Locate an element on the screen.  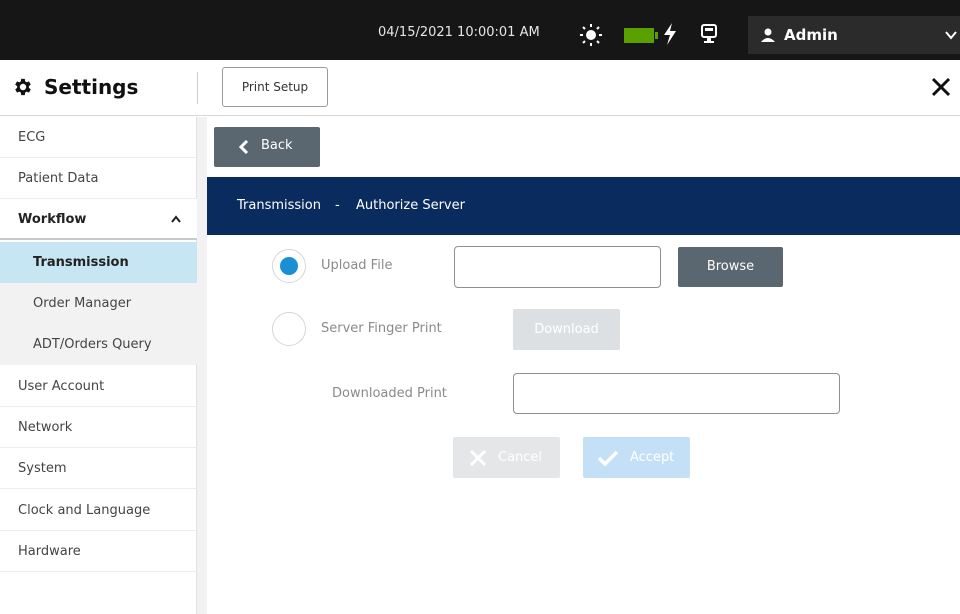
battery-icon is located at coordinates (639, 35).